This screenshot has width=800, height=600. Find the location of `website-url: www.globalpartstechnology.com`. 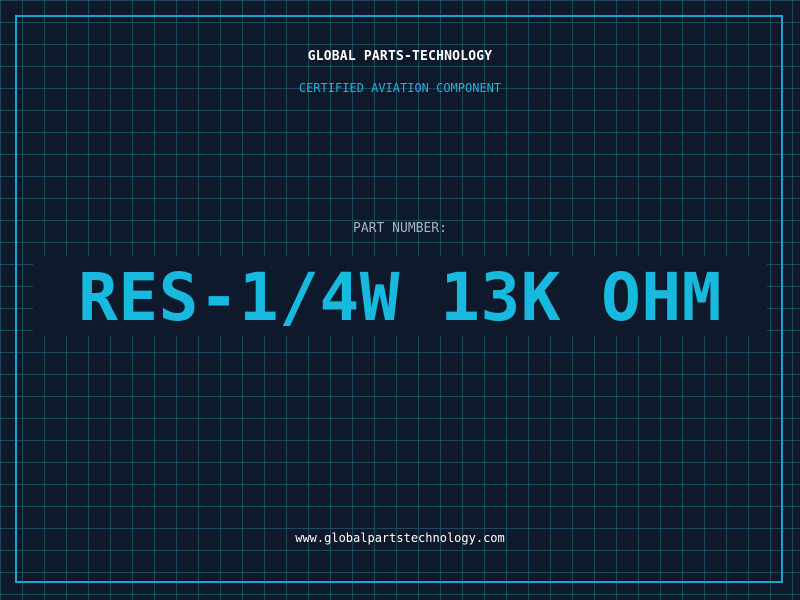

website-url: www.globalpartstechnology.com is located at coordinates (400, 538).